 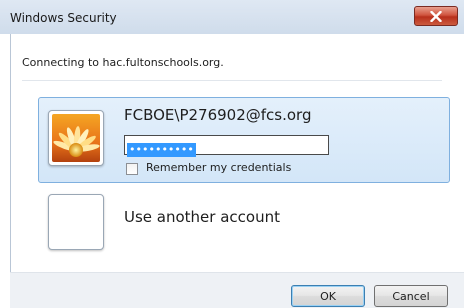 What do you see at coordinates (218, 115) in the screenshot?
I see `account-username: FCBOE\P276902@fcs.org` at bounding box center [218, 115].